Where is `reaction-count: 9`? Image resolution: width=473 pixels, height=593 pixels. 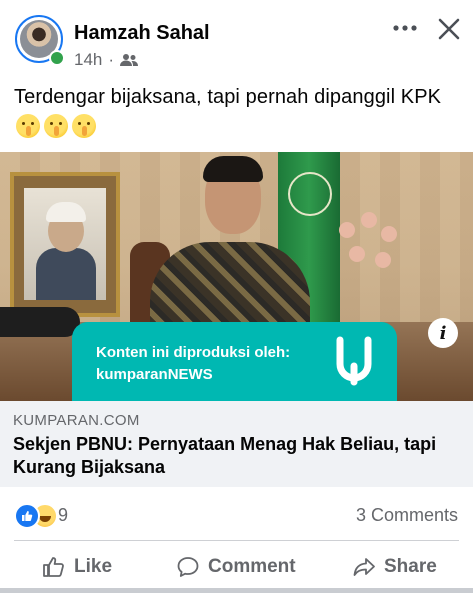 reaction-count: 9 is located at coordinates (63, 515).